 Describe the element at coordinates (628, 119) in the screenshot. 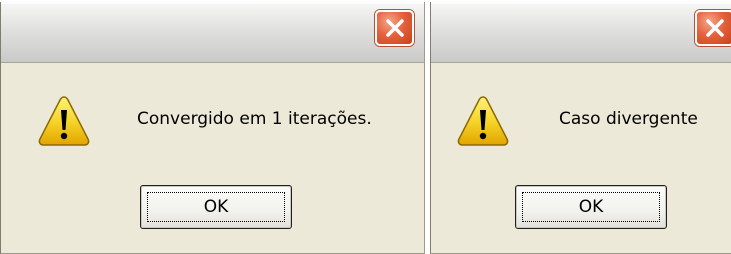

I see `dialog-message: Caso divergente` at that location.